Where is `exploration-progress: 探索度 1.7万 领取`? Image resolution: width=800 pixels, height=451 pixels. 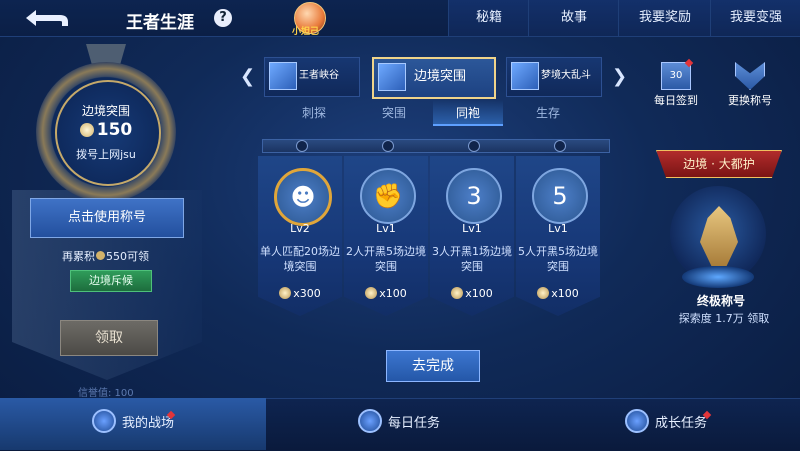 exploration-progress: 探索度 1.7万 领取 is located at coordinates (724, 318).